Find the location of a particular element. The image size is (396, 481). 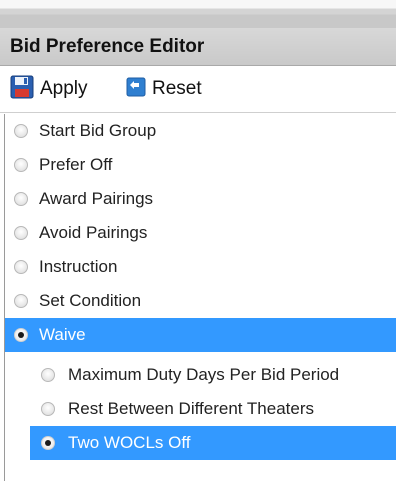

option-set-condition: Set Condition is located at coordinates (200, 301).